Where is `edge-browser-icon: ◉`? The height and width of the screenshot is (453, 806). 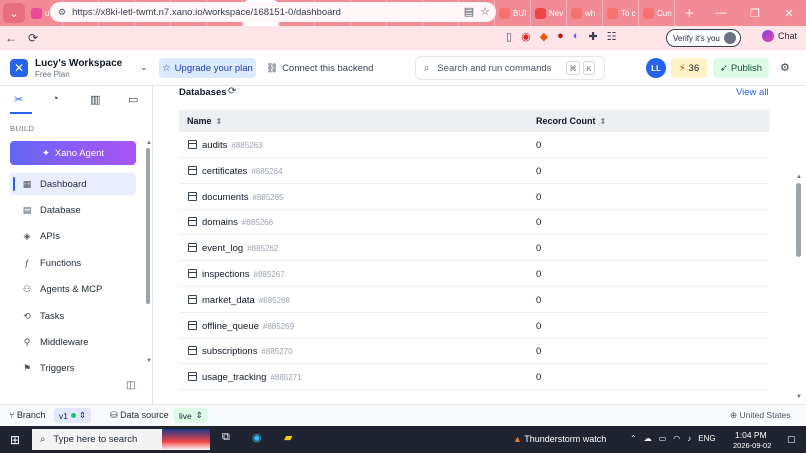
edge-browser-icon: ◉ is located at coordinates (257, 437).